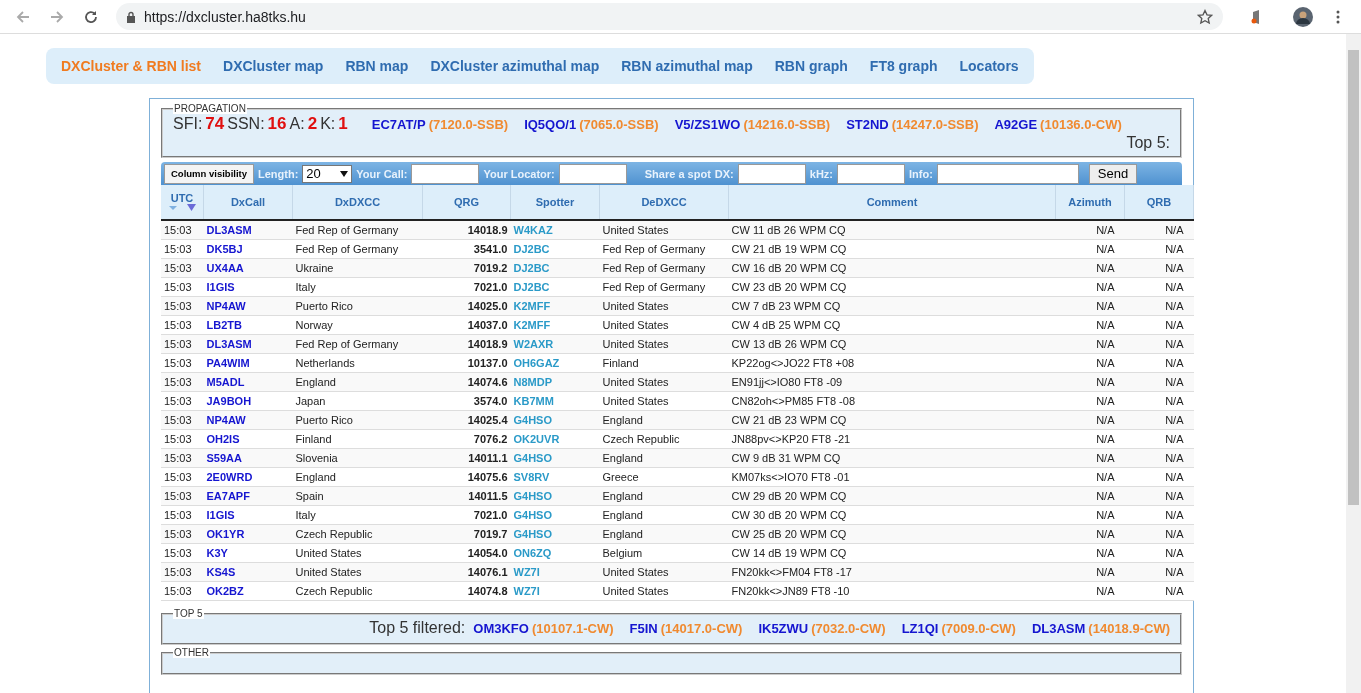 This screenshot has width=1361, height=693. I want to click on index-value: 74, so click(215, 124).